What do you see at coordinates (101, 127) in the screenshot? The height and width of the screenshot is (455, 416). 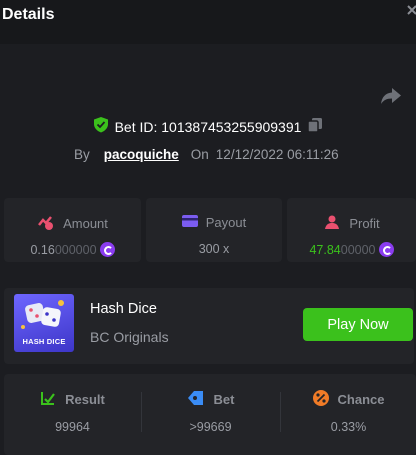 I see `verified-shield-icon` at bounding box center [101, 127].